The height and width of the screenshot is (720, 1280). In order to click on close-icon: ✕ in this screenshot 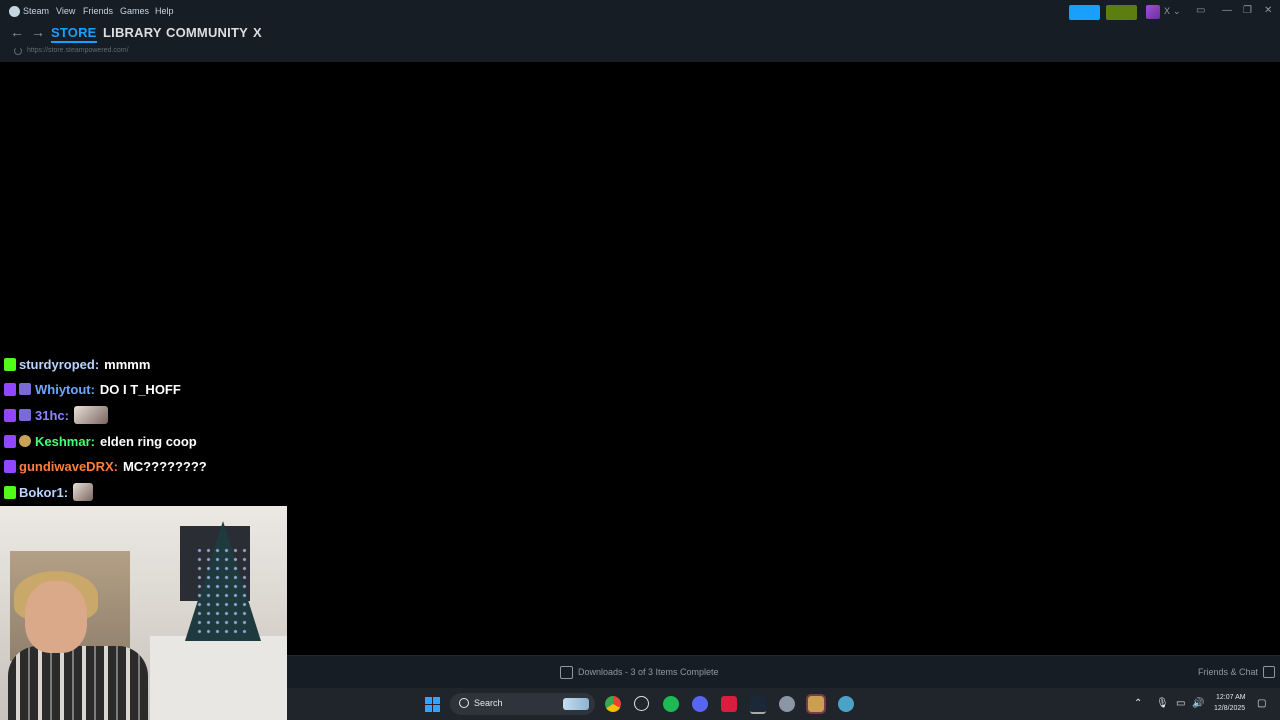, I will do `click(1268, 10)`.